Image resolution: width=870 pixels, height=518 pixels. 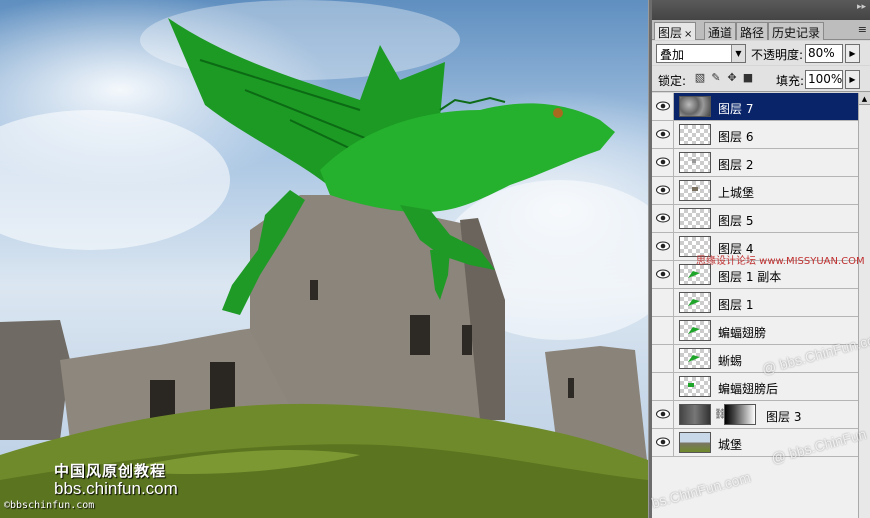 I want to click on tab-history-label: 历史记录, so click(x=796, y=33).